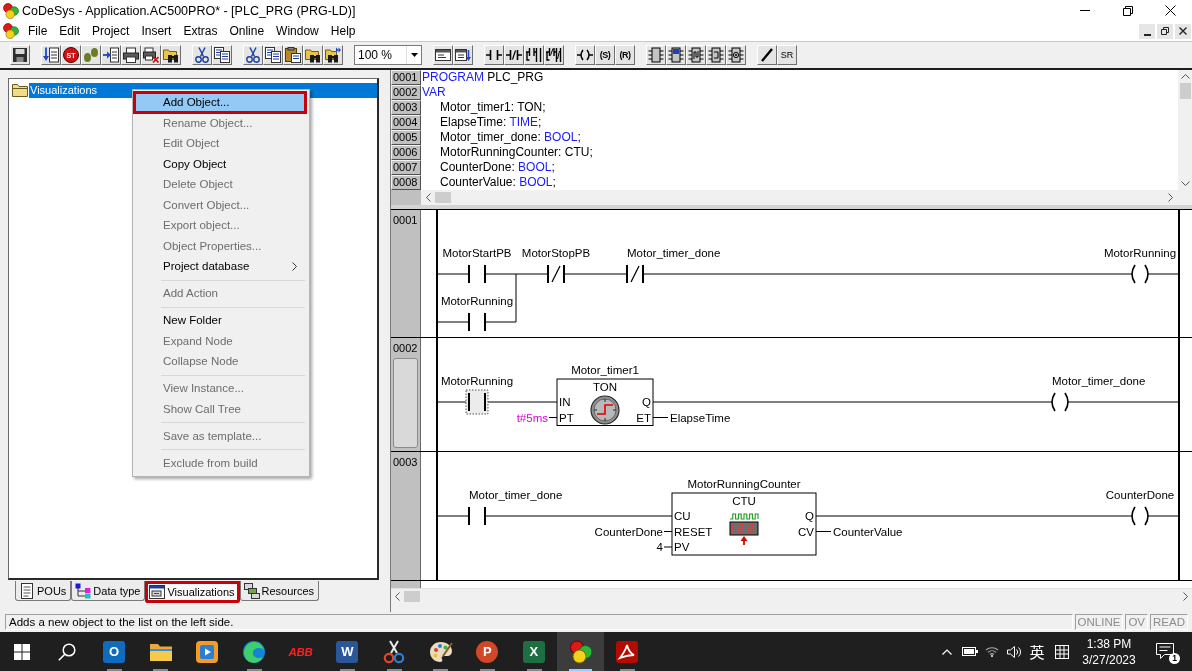 Image resolution: width=1192 pixels, height=671 pixels. Describe the element at coordinates (823, 531) in the screenshot. I see `pin-wire` at that location.